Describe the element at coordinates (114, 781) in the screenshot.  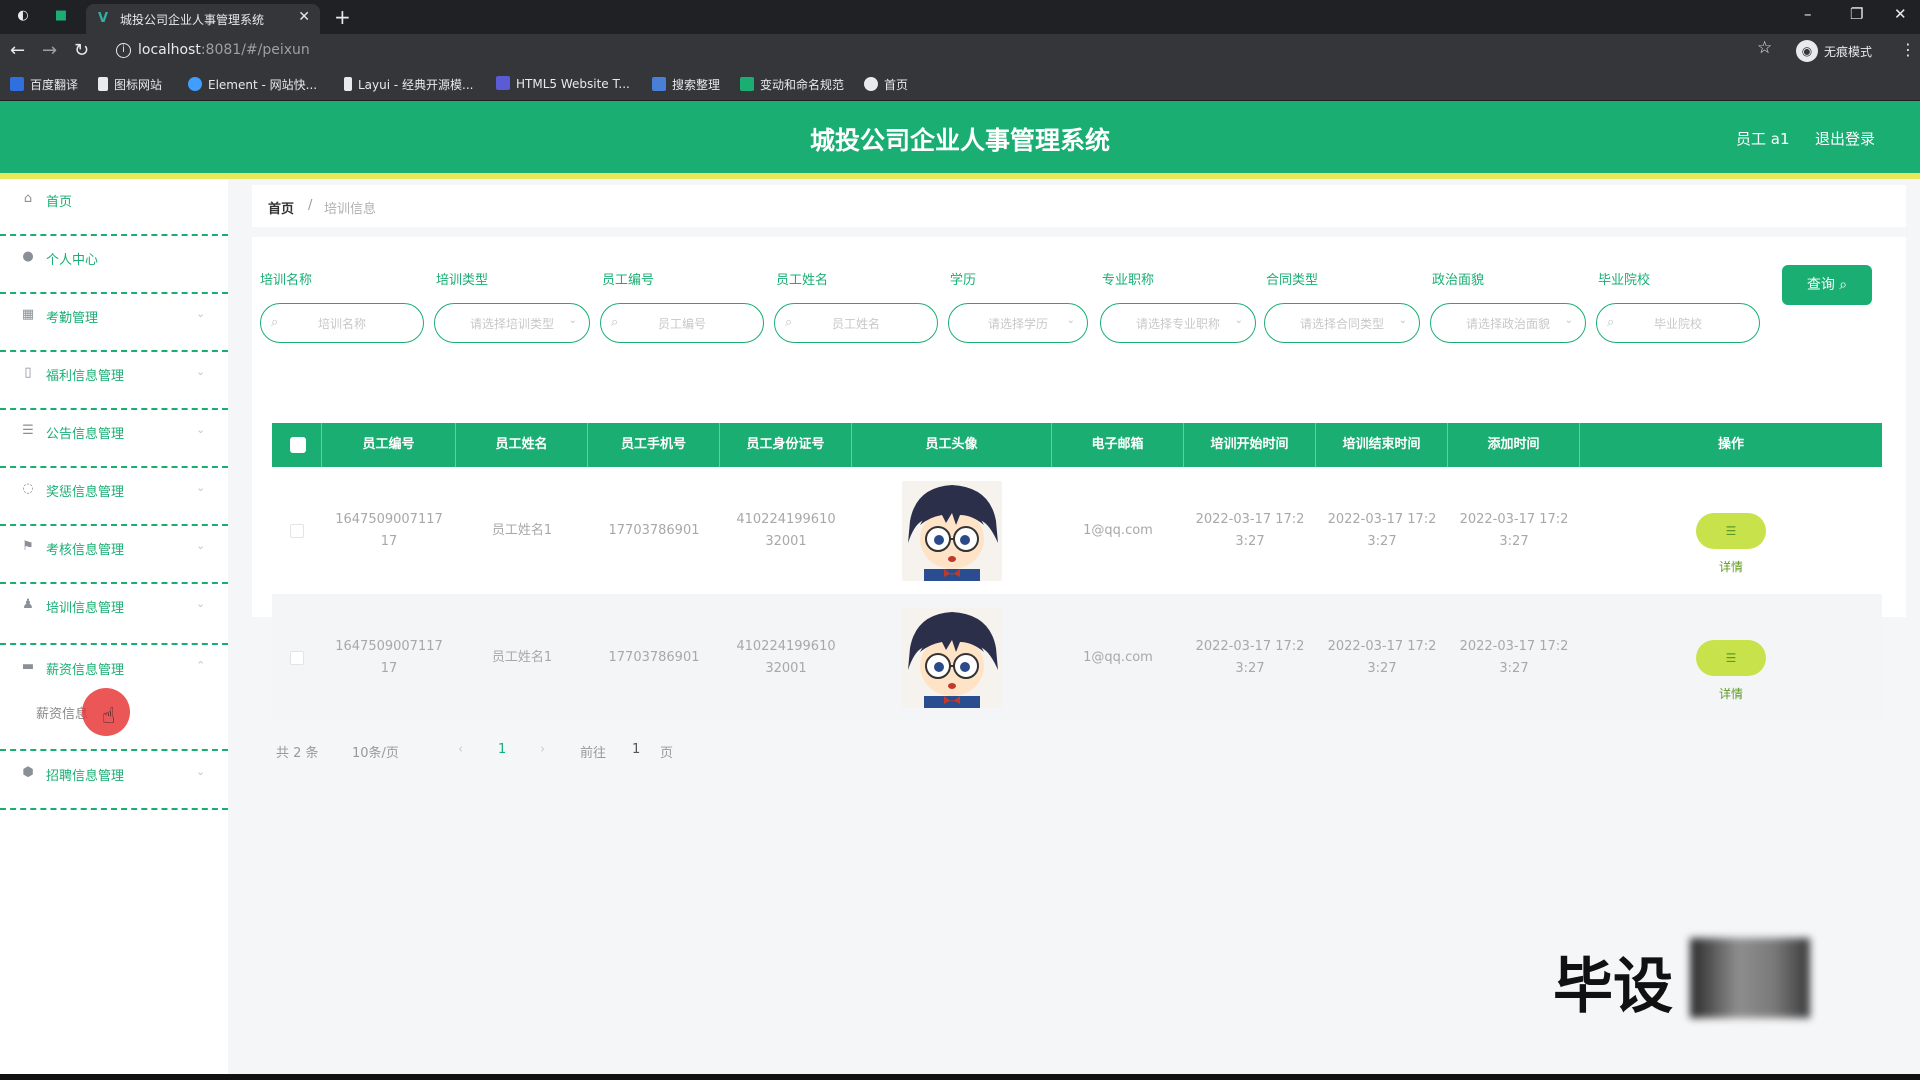
I see `sidebar-item-recruit: ⬢ 招聘信息管理 ⌄` at that location.